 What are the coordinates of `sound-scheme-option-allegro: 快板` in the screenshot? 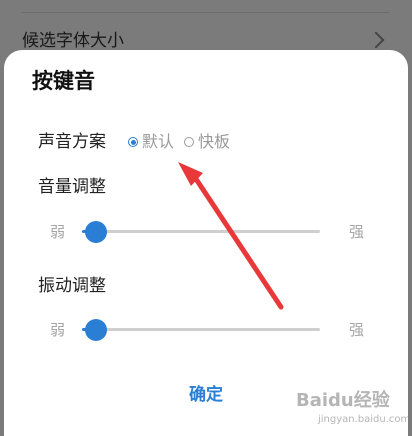 It's located at (207, 142).